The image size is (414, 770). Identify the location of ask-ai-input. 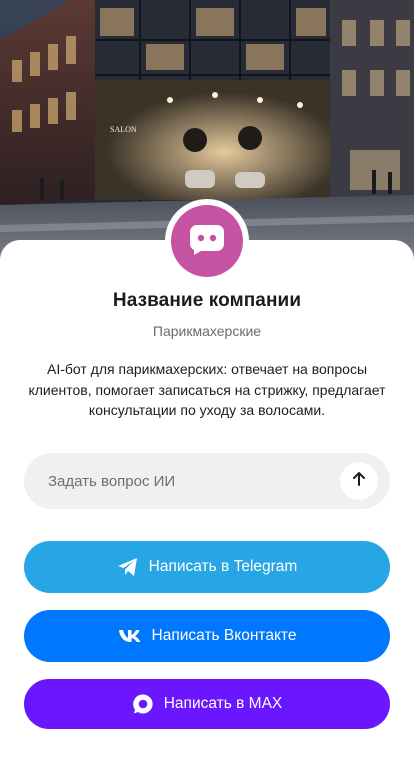
(182, 481).